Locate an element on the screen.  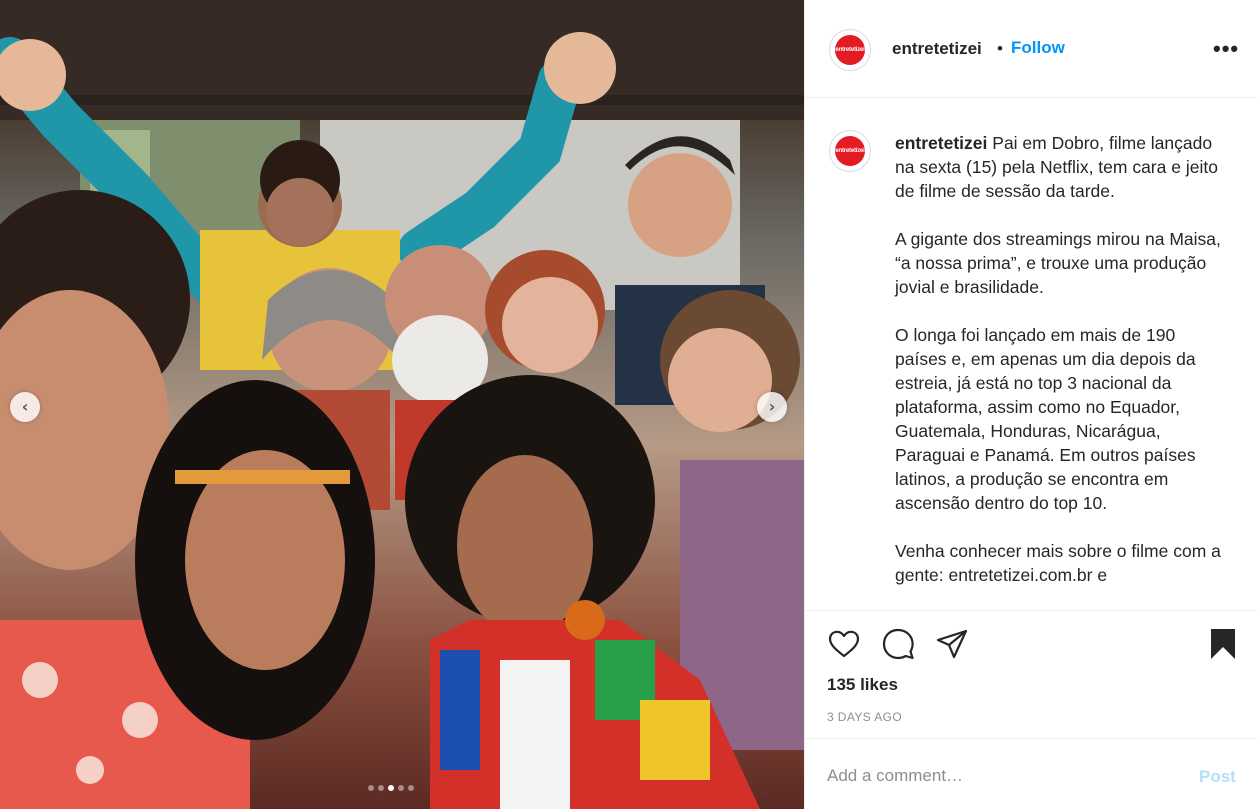
paper-plane-icon is located at coordinates (952, 644).